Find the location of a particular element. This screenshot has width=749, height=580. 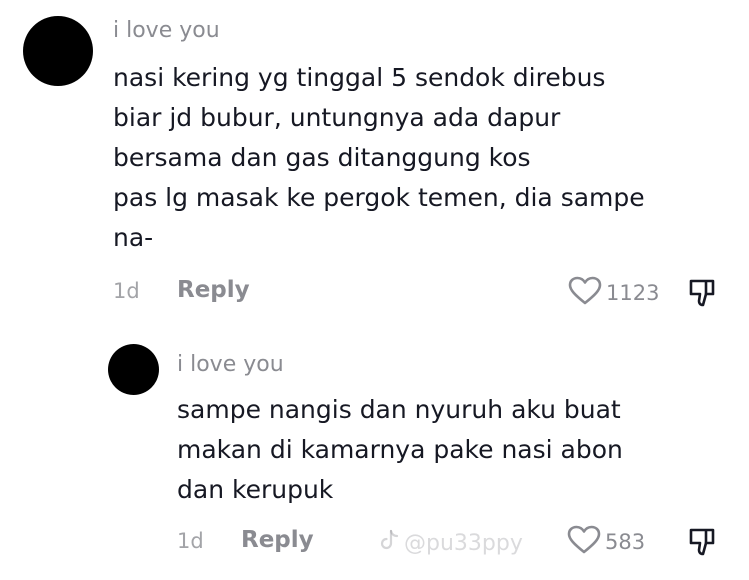

like-button: 583 is located at coordinates (606, 542).